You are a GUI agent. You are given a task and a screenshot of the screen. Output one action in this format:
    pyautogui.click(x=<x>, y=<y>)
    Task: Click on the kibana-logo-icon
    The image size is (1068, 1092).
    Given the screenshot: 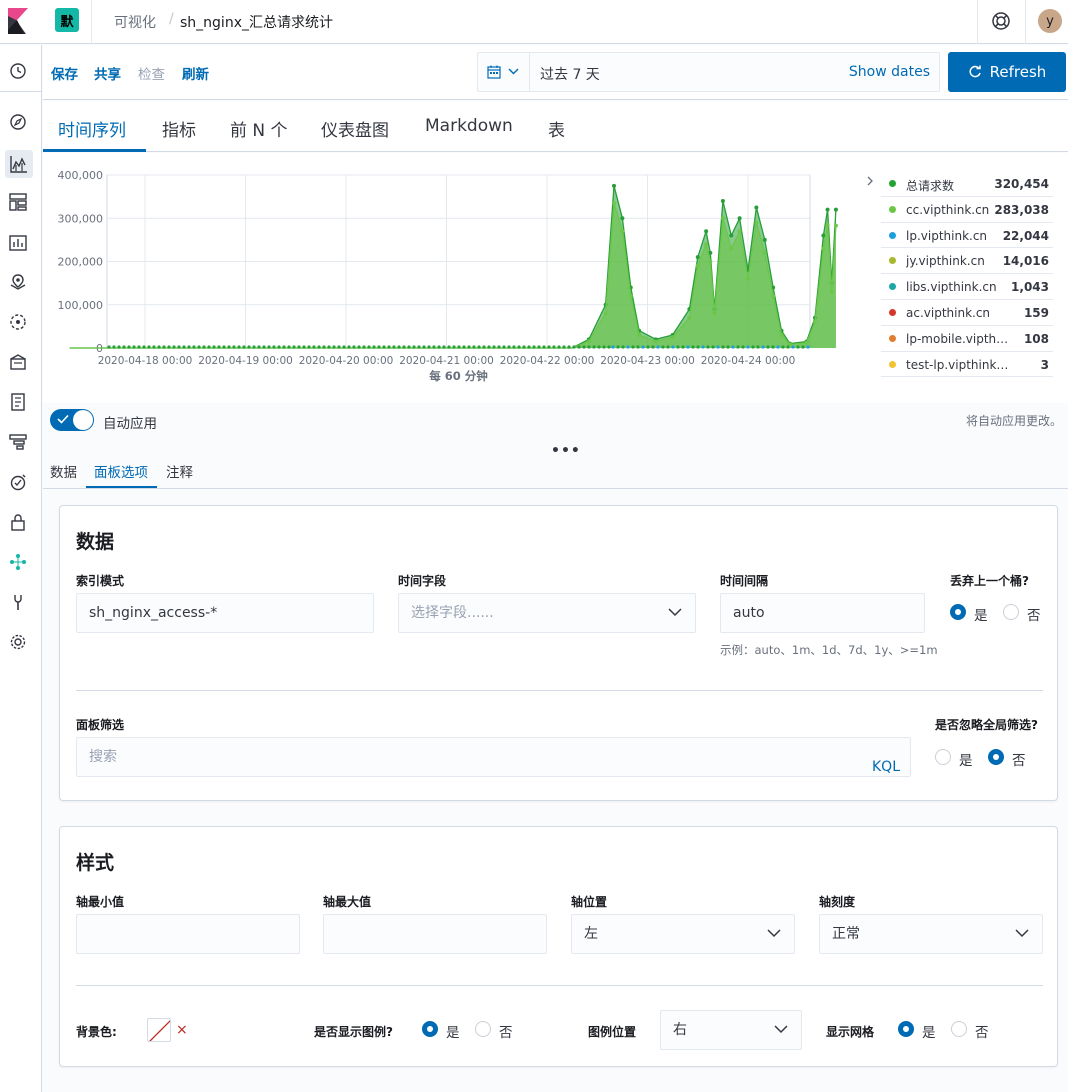 What is the action you would take?
    pyautogui.click(x=18, y=21)
    